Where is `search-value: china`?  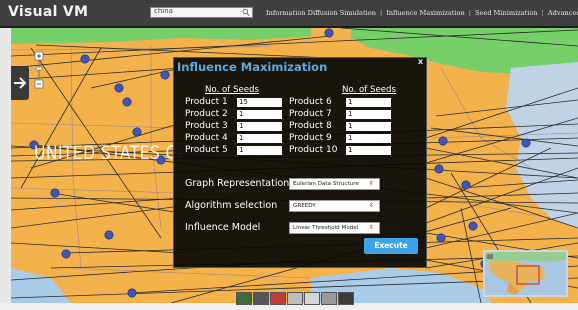
search-value: china is located at coordinates (163, 11).